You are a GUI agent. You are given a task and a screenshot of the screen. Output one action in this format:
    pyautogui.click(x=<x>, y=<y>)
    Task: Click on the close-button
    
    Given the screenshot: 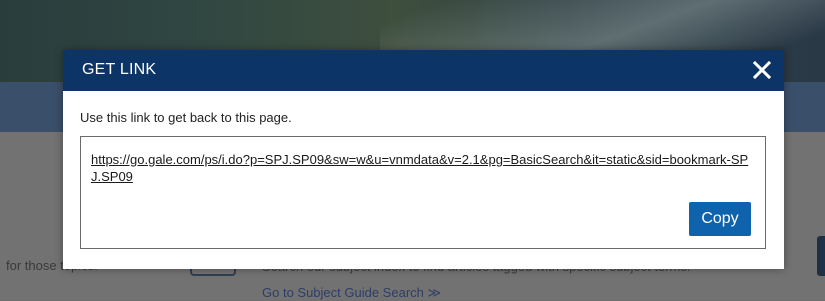 What is the action you would take?
    pyautogui.click(x=762, y=70)
    